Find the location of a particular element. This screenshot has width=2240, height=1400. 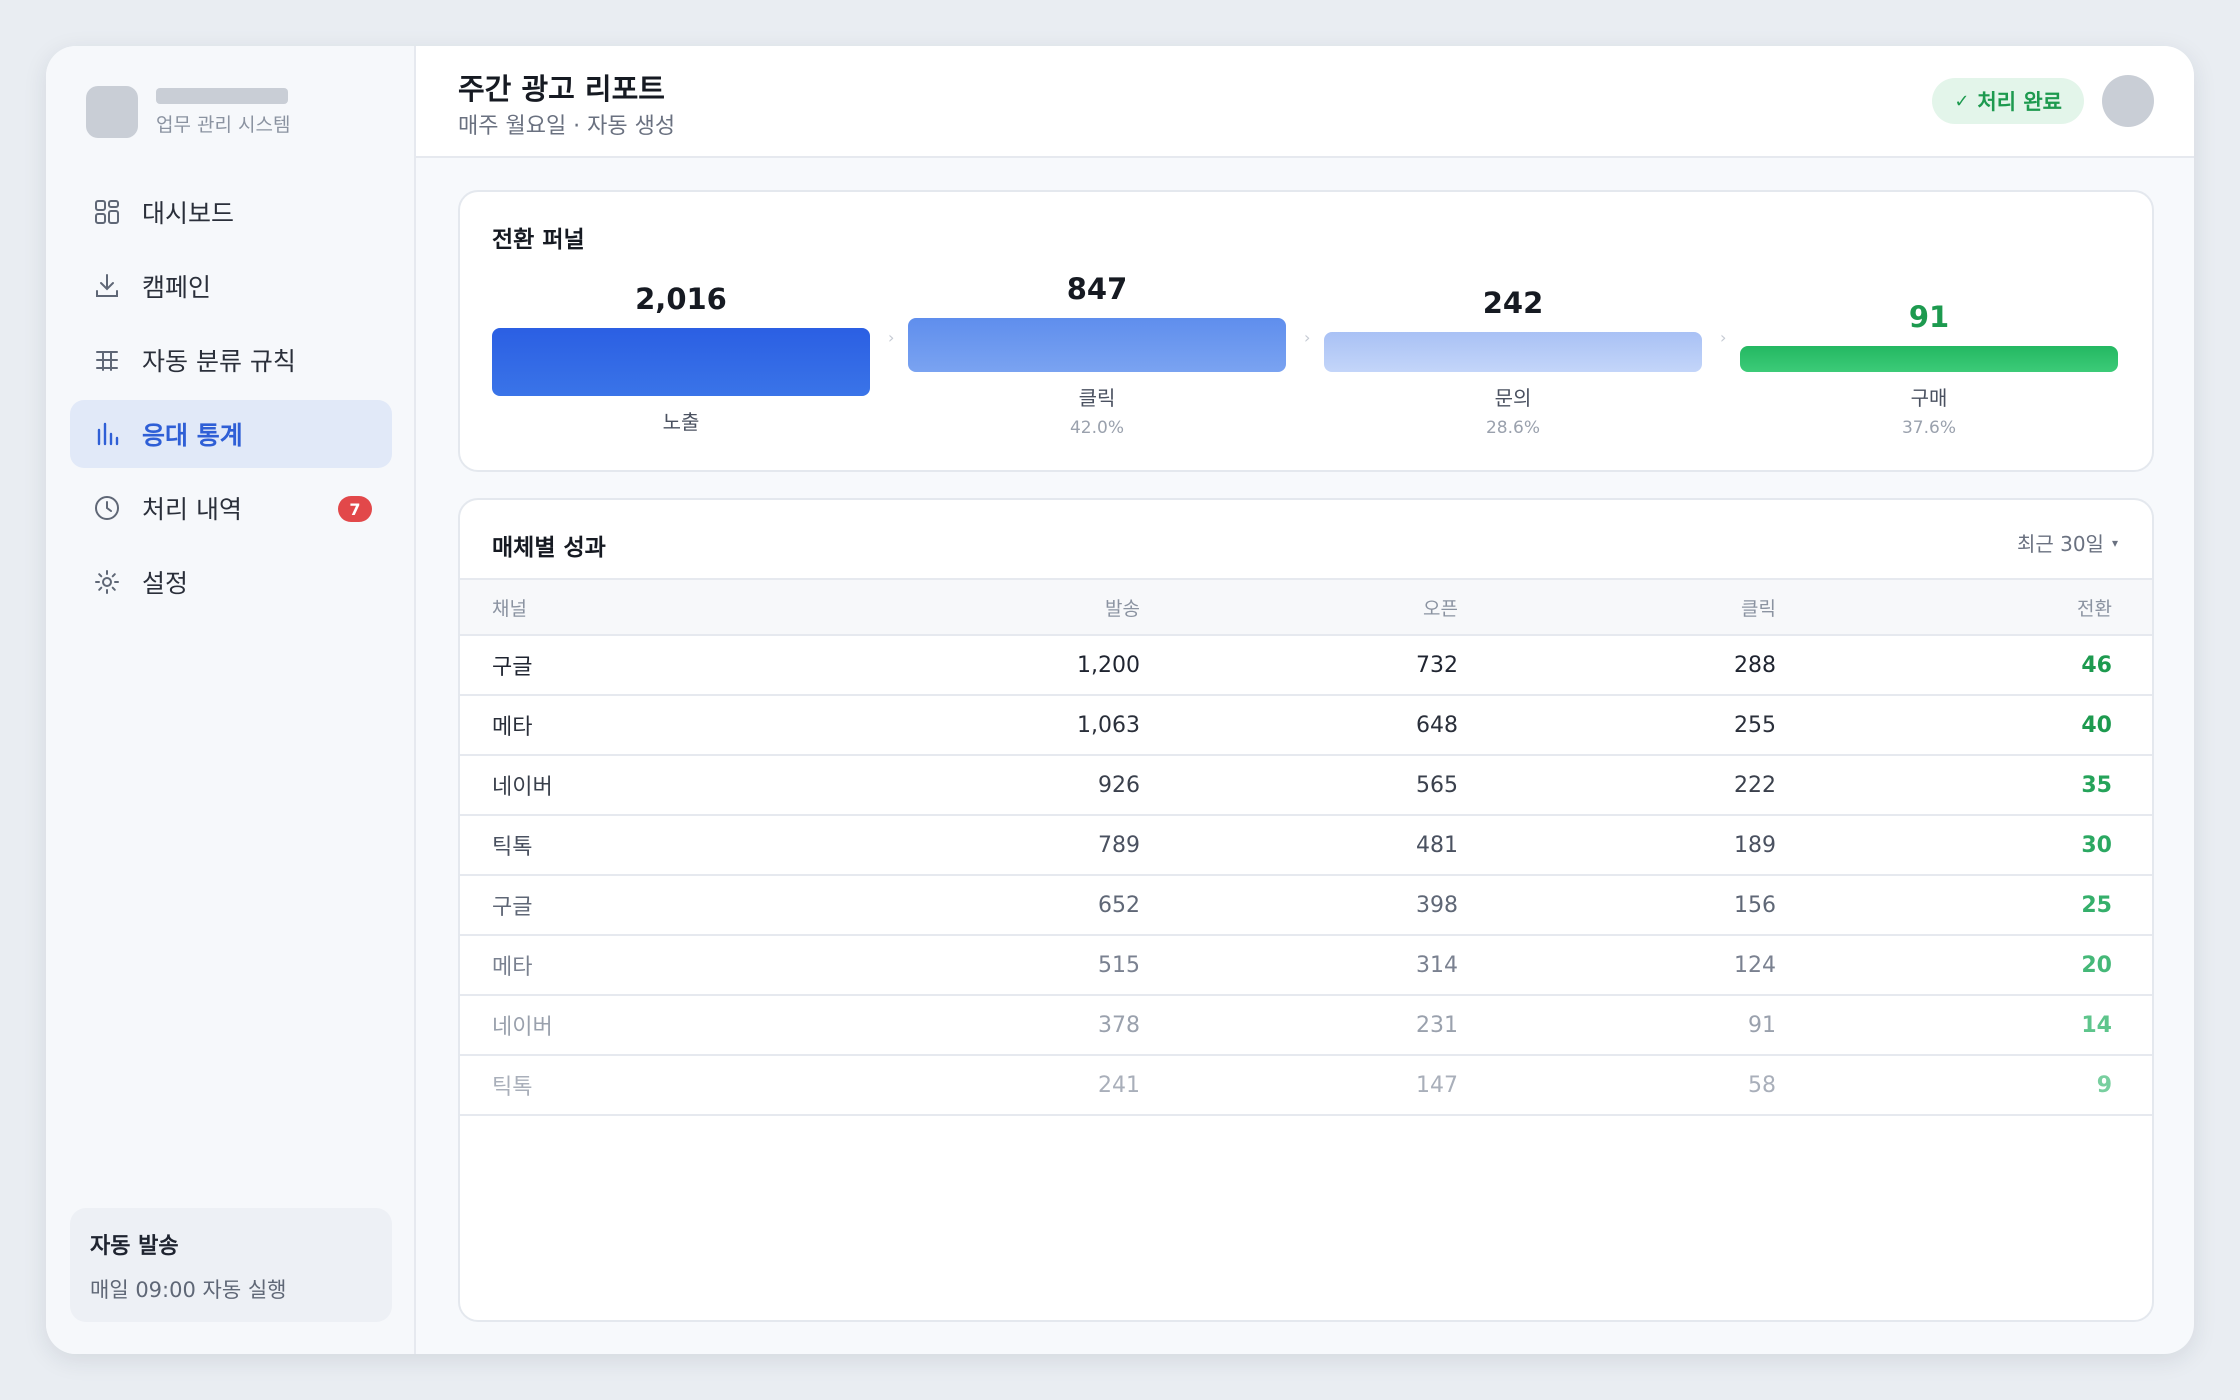

metric-cell: 481 is located at coordinates (1437, 845).